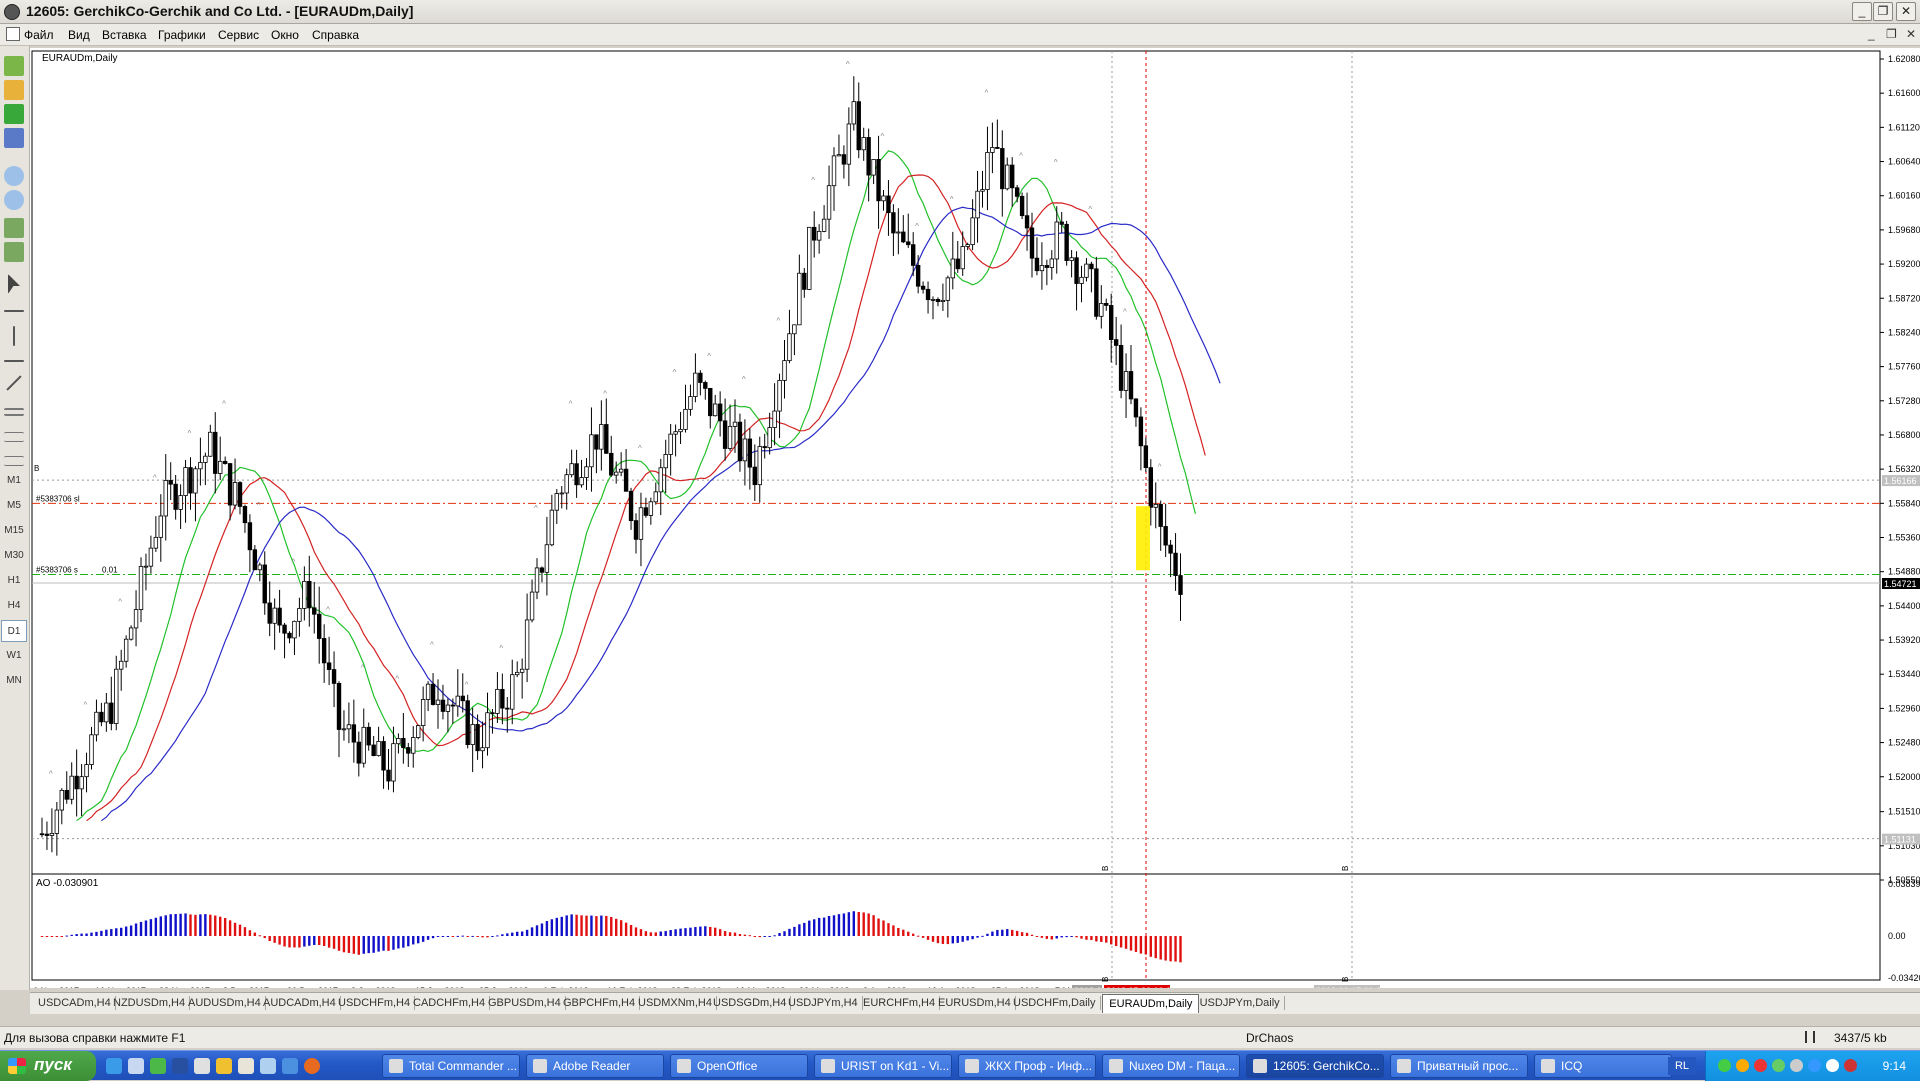 Image resolution: width=1920 pixels, height=1081 pixels. I want to click on language-indicator: RL, so click(1682, 1066).